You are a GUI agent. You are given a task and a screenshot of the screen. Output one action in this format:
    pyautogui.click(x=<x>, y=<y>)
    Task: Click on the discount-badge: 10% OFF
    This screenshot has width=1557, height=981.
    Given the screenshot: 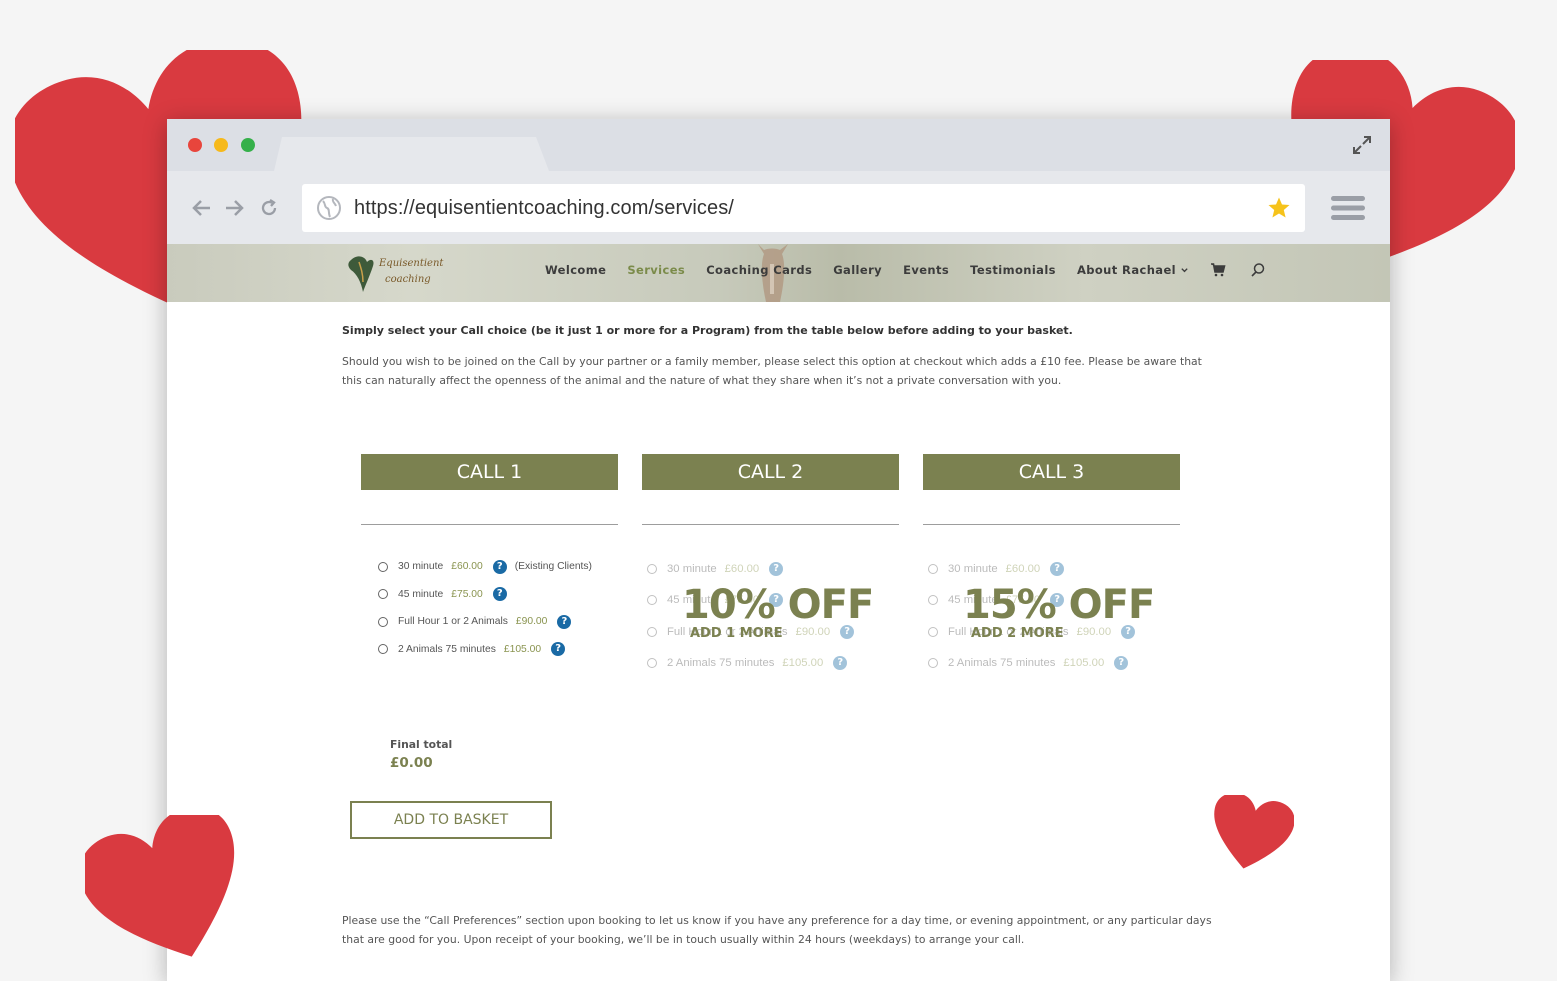 What is the action you would take?
    pyautogui.click(x=778, y=605)
    